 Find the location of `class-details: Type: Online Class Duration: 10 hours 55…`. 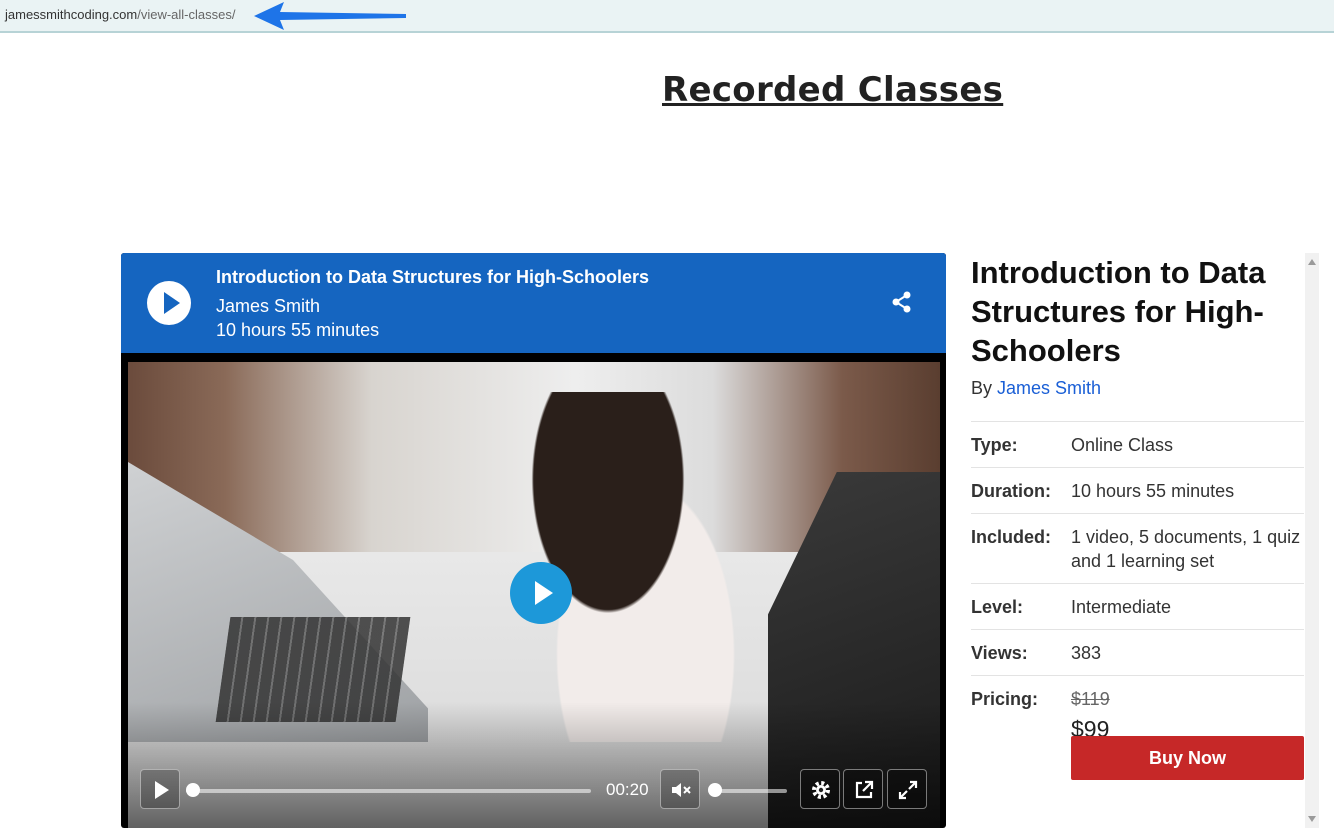

class-details: Type: Online Class Duration: 10 hours 55… is located at coordinates (1137, 586).